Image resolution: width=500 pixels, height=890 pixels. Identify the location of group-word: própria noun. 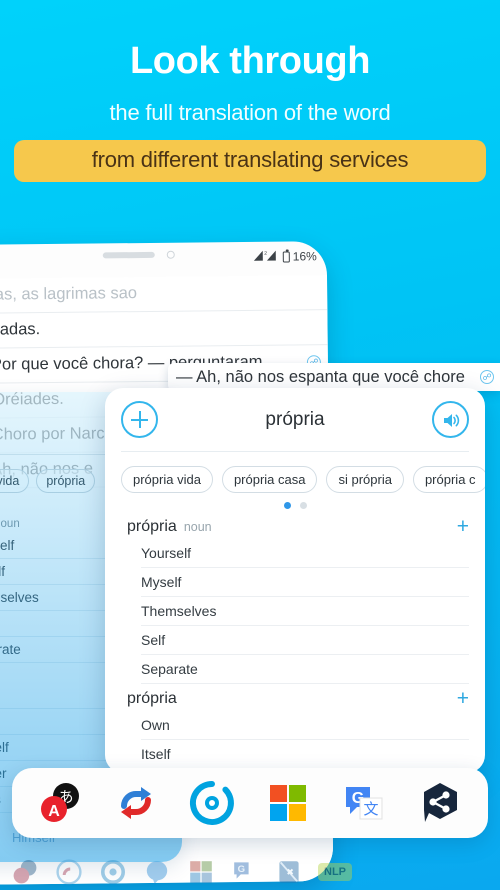
(169, 527).